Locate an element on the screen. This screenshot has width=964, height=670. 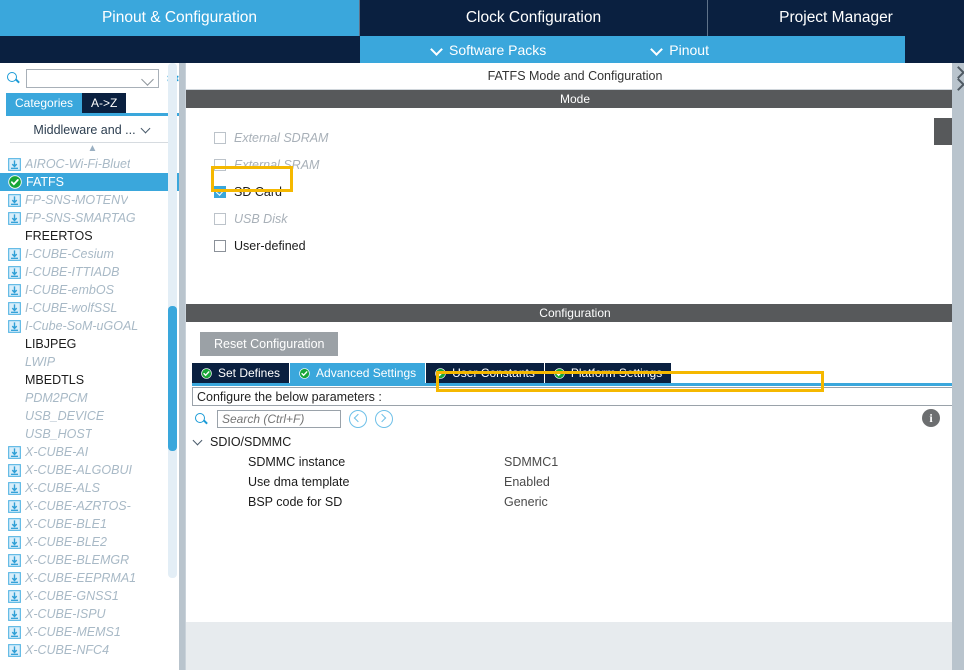
sidebar-item-freertos: FREERTOS is located at coordinates (92, 236).